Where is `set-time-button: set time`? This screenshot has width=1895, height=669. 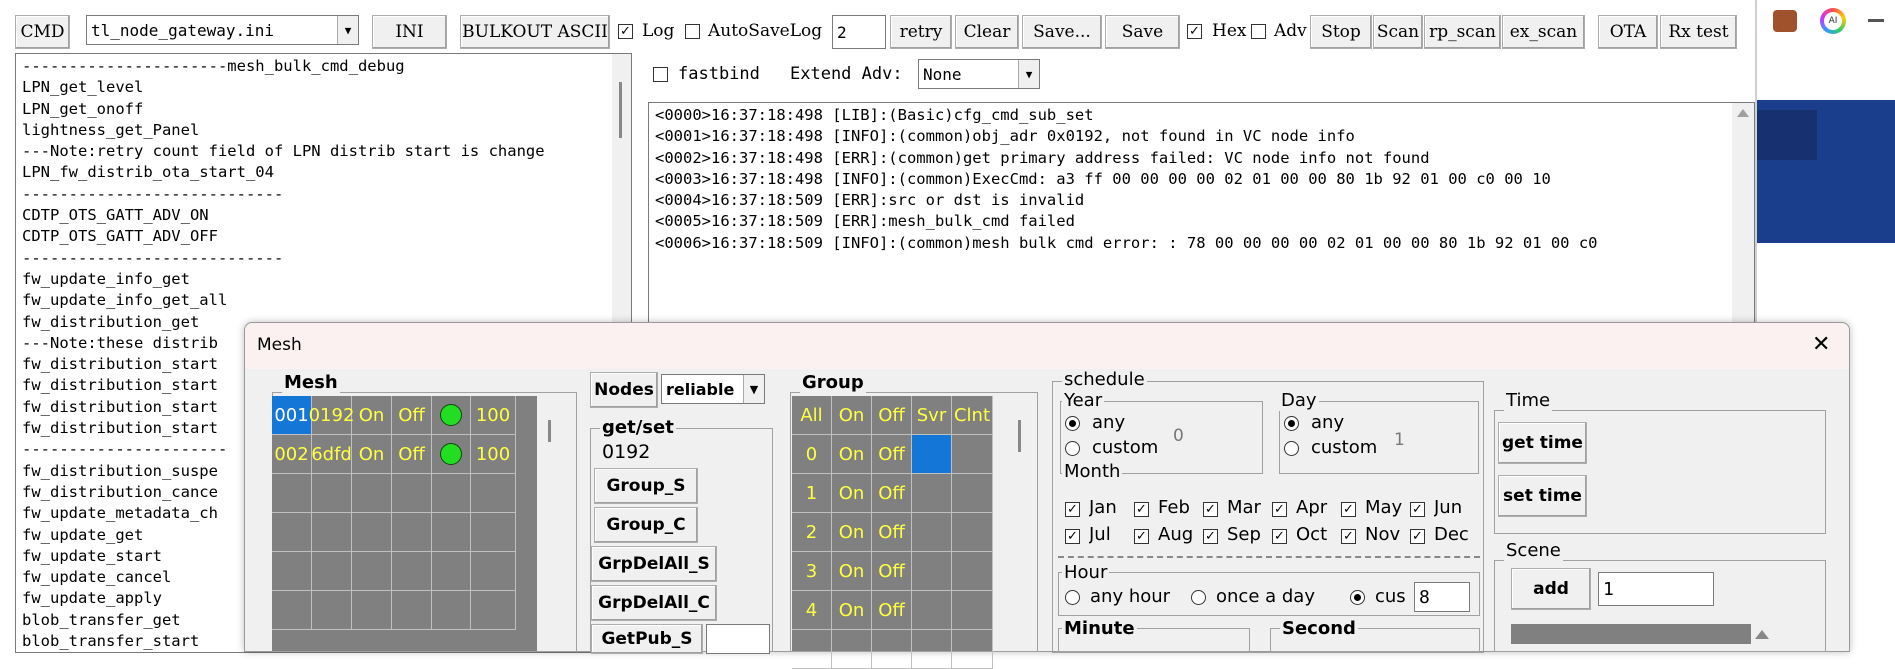 set-time-button: set time is located at coordinates (1542, 496).